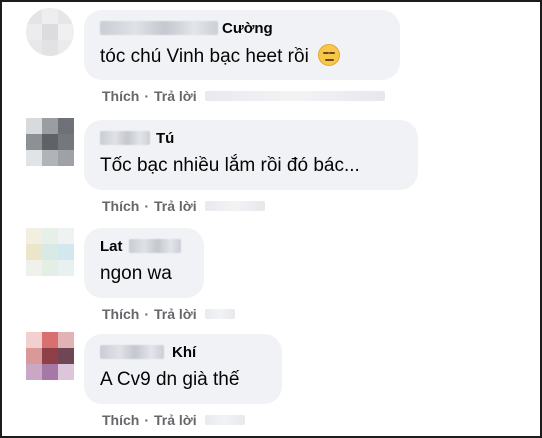  I want to click on comment-text: A Cv9 dn già thế, so click(170, 379).